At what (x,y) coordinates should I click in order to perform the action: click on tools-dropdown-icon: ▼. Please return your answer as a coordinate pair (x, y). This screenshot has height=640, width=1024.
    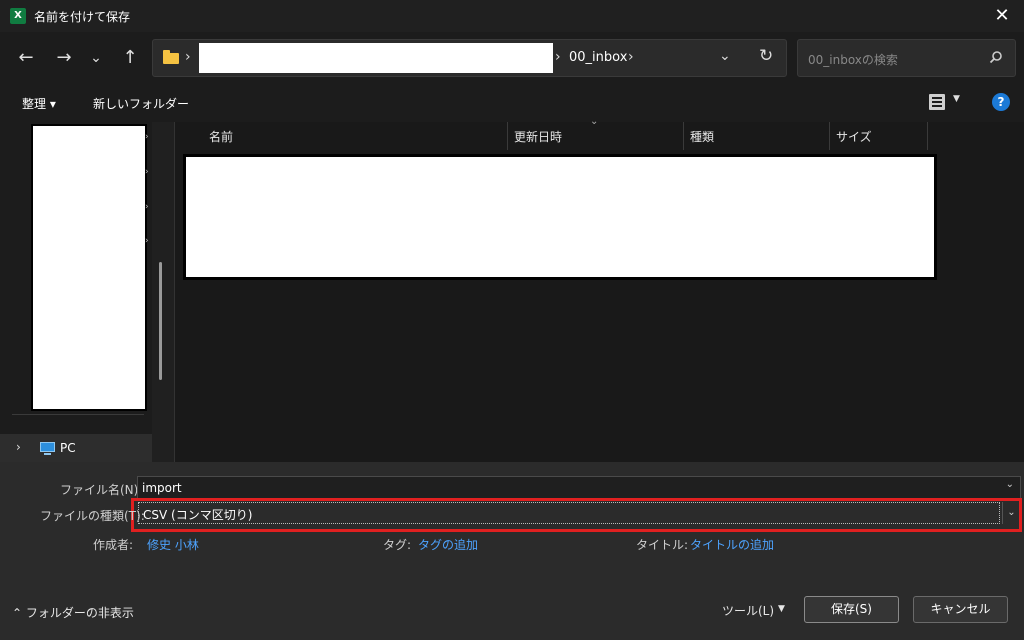
    Looking at the image, I should click on (781, 609).